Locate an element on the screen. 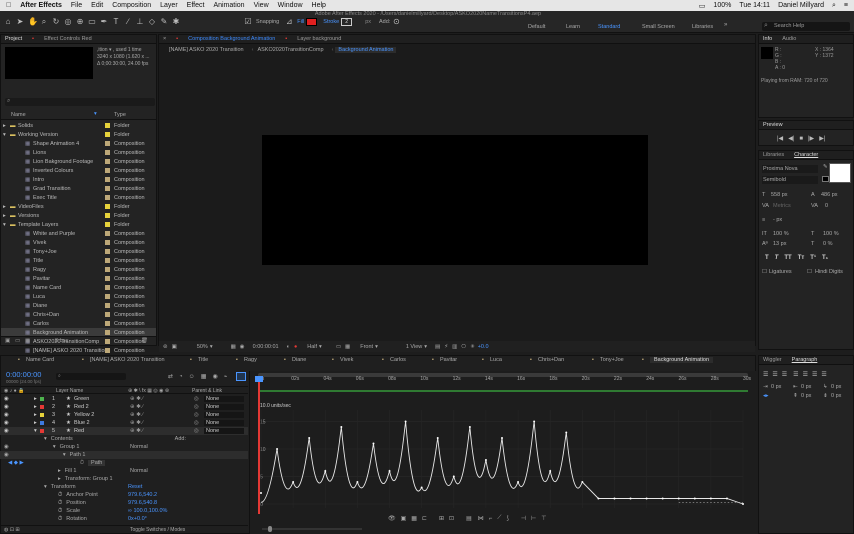 The width and height of the screenshot is (854, 534). fit-selection-icon: ▦ is located at coordinates (414, 518).